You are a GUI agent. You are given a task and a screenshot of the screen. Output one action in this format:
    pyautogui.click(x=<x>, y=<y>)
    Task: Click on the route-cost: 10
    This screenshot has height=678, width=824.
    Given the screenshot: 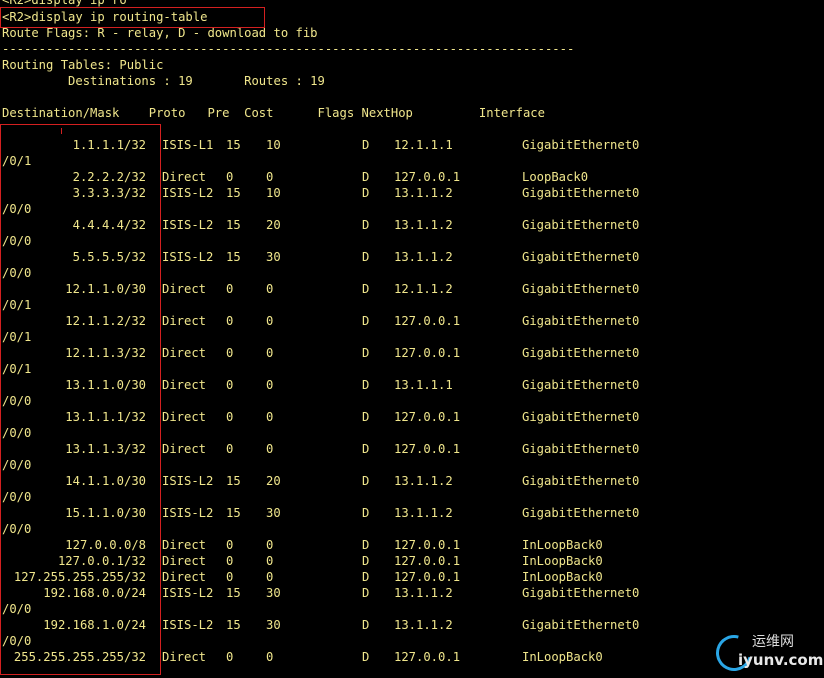 What is the action you would take?
    pyautogui.click(x=273, y=193)
    